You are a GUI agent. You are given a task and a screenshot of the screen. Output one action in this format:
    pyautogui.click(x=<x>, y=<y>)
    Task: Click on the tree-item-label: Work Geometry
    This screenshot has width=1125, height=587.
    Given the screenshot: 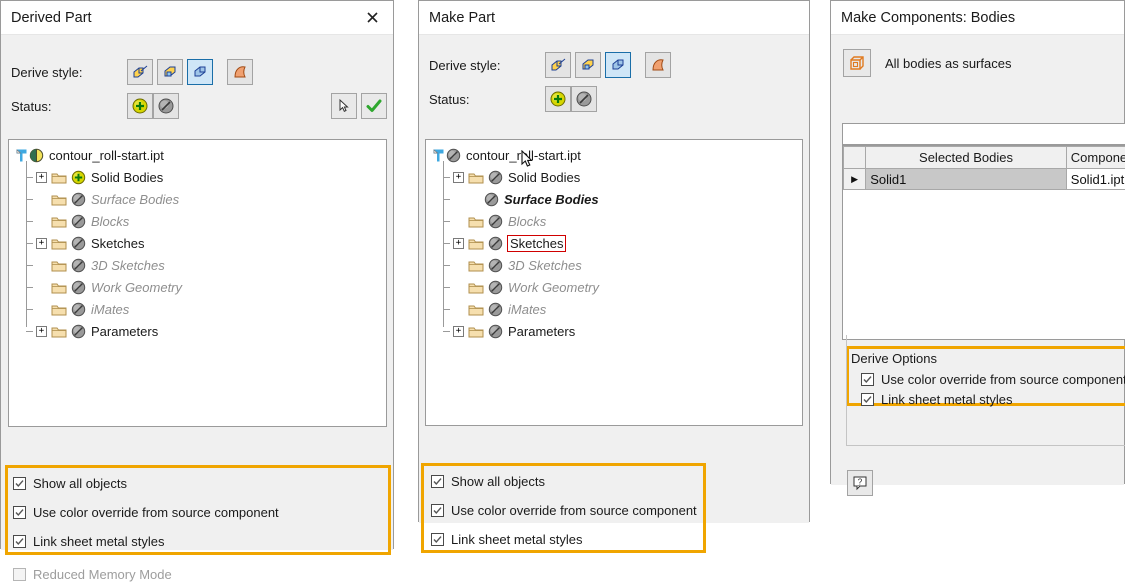 What is the action you would take?
    pyautogui.click(x=553, y=287)
    